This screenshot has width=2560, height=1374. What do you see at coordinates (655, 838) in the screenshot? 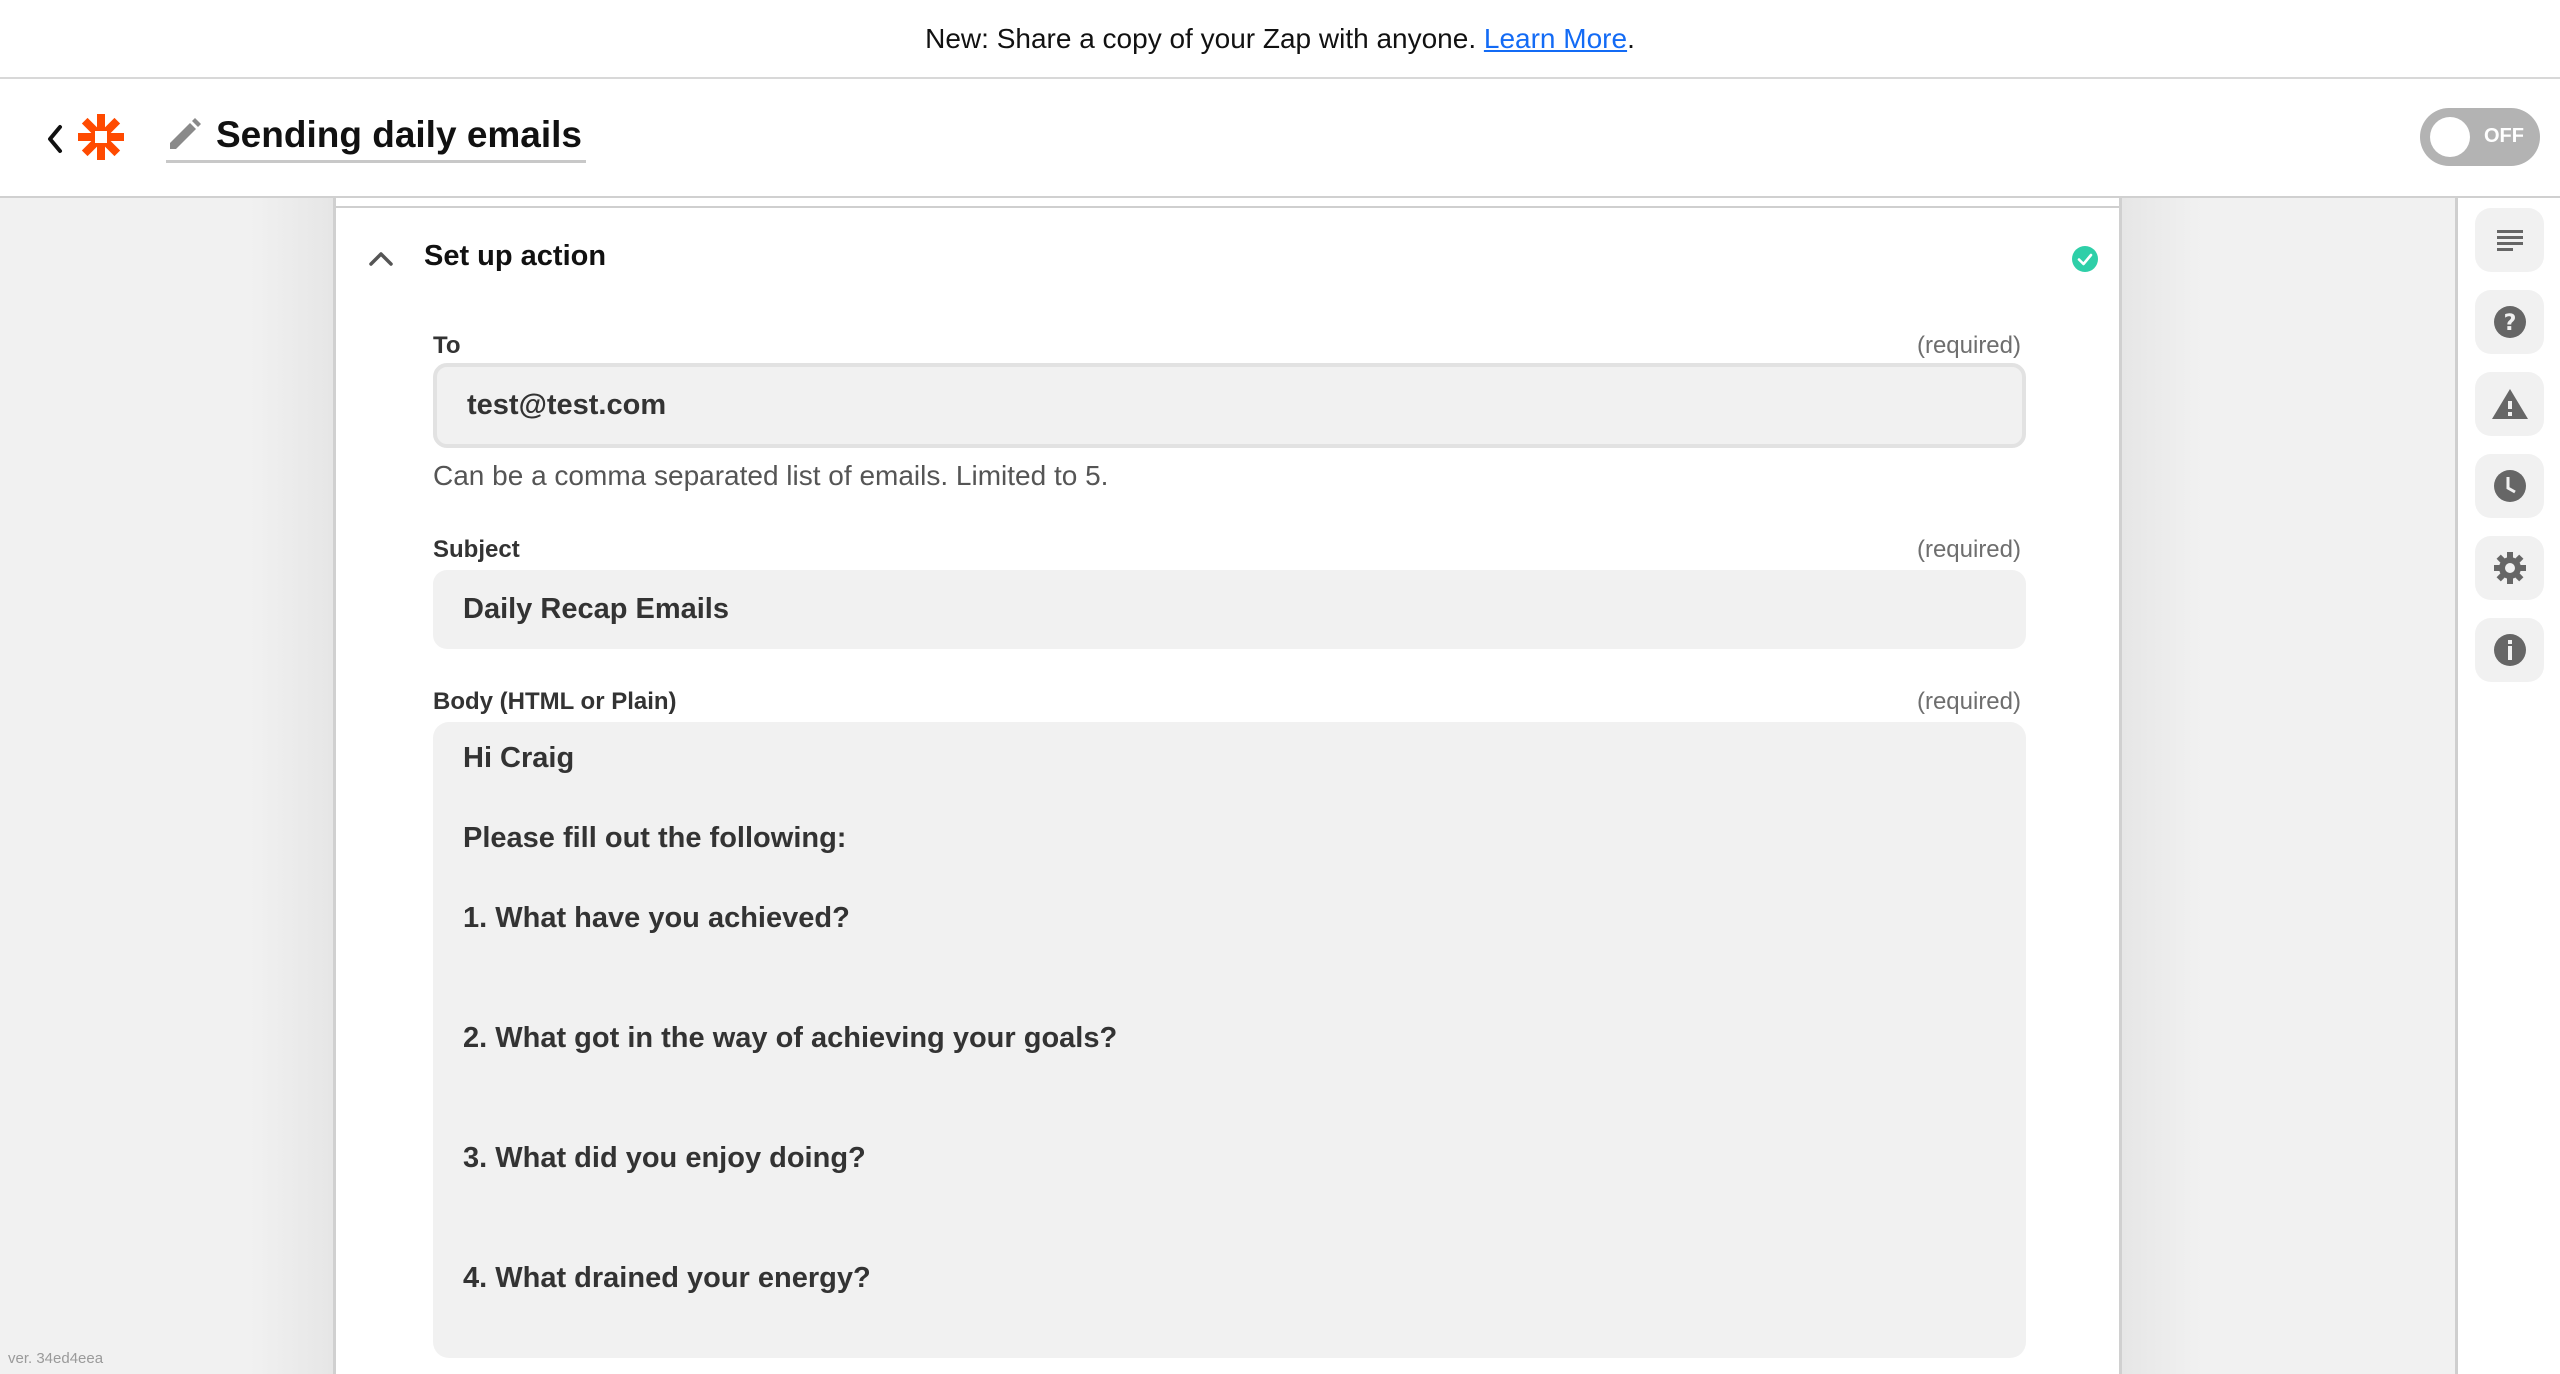
I see `body-line: Please fill out the following:` at bounding box center [655, 838].